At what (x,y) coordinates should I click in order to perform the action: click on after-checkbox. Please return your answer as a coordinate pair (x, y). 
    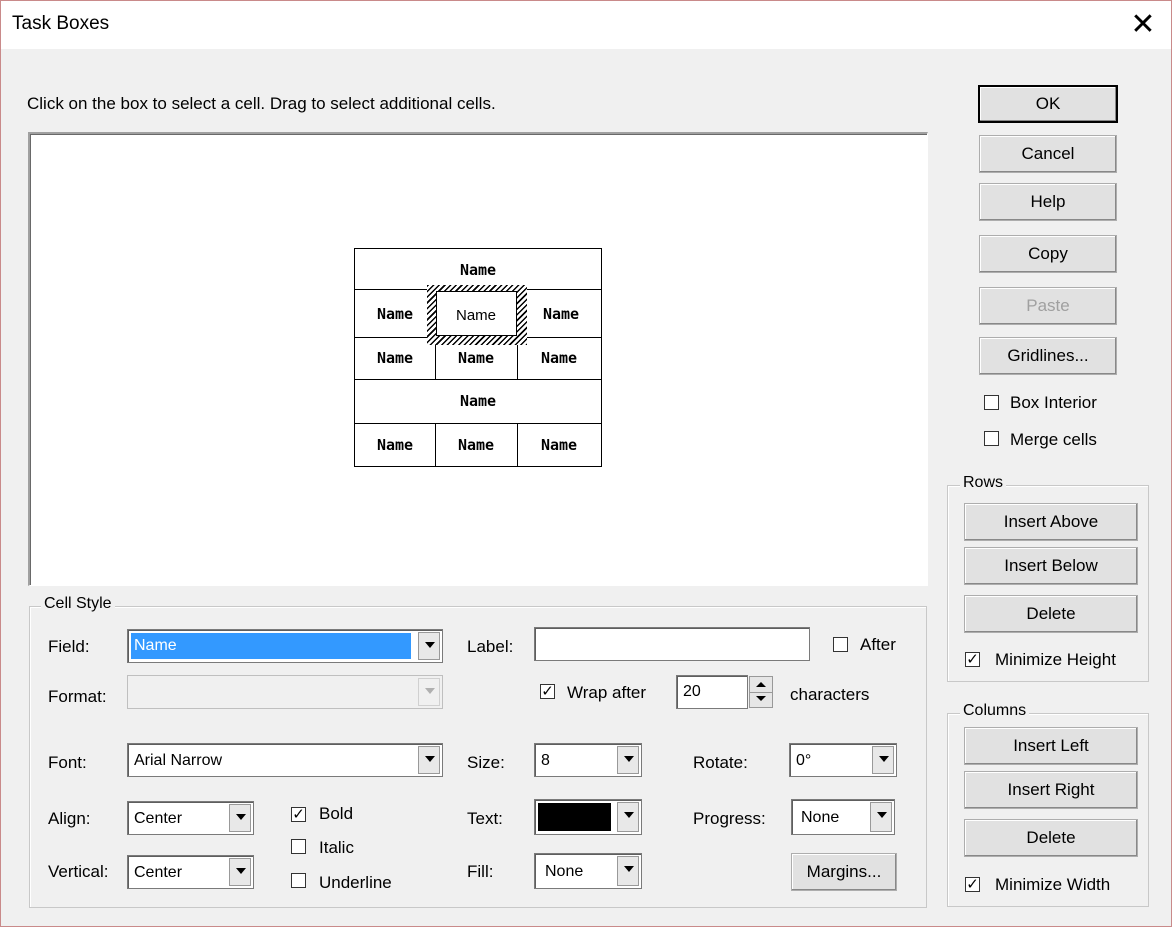
    Looking at the image, I should click on (840, 644).